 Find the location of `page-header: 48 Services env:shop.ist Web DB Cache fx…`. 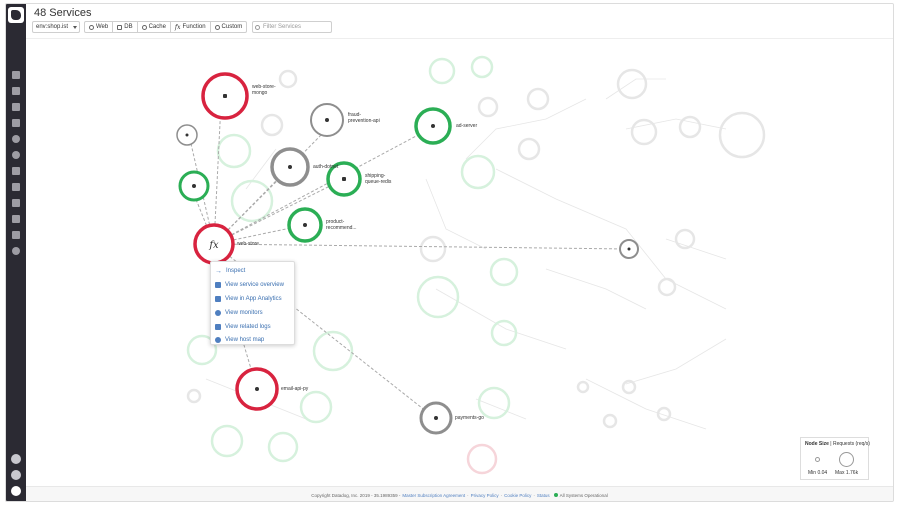

page-header: 48 Services env:shop.ist Web DB Cache fx… is located at coordinates (459, 21).